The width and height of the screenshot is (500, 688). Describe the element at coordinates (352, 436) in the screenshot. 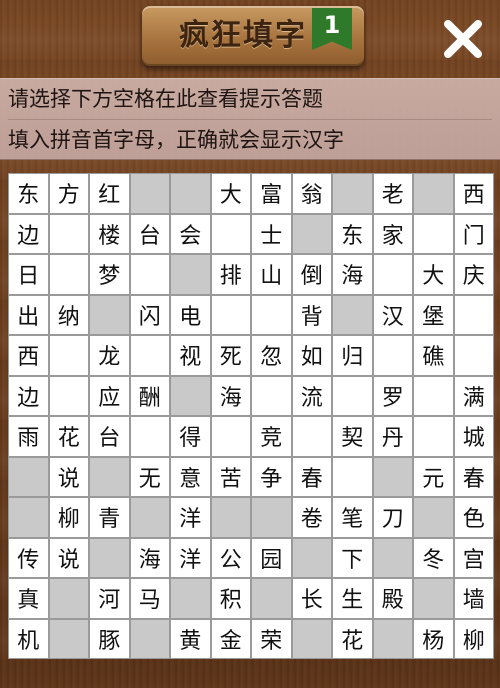

I see `grid-cell: 契` at that location.